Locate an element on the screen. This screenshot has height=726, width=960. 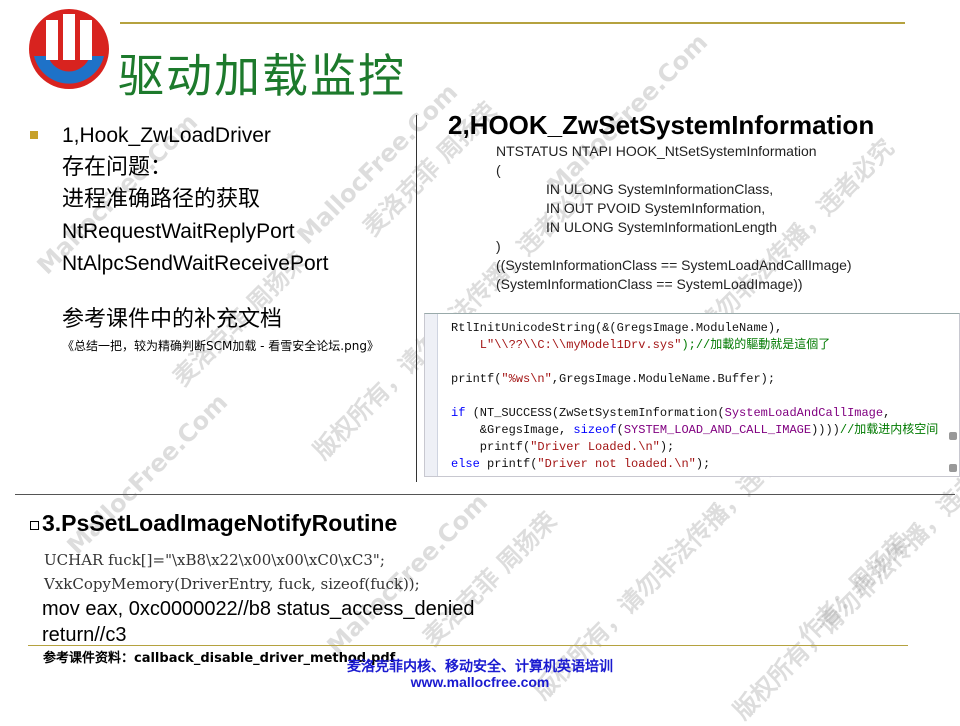
footer-tagline: 麦洛克菲内核、移动安全、计算机英语培训 is located at coordinates (480, 667).